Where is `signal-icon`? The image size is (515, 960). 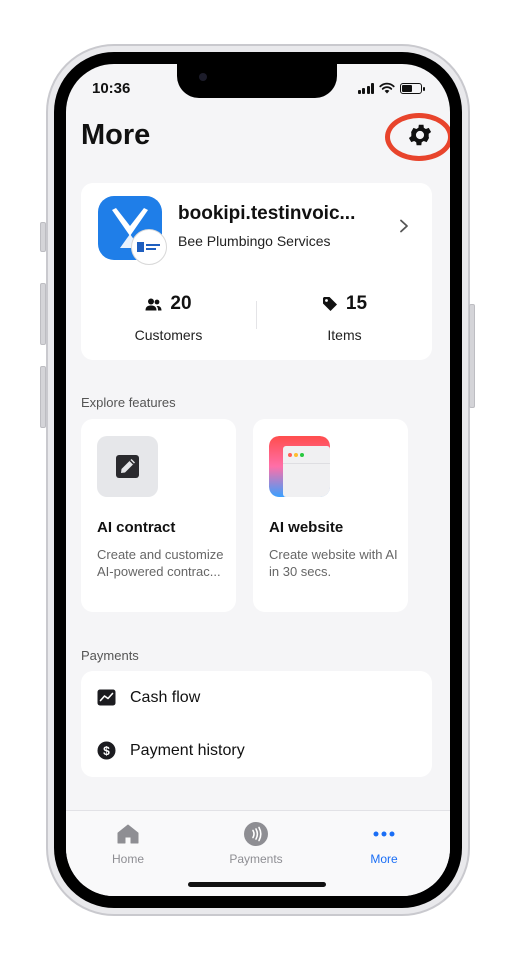 signal-icon is located at coordinates (365, 88).